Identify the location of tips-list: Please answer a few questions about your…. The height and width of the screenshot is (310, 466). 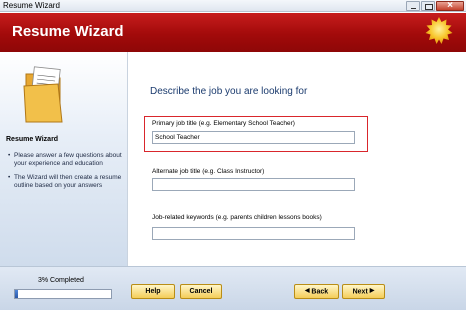
(66, 174).